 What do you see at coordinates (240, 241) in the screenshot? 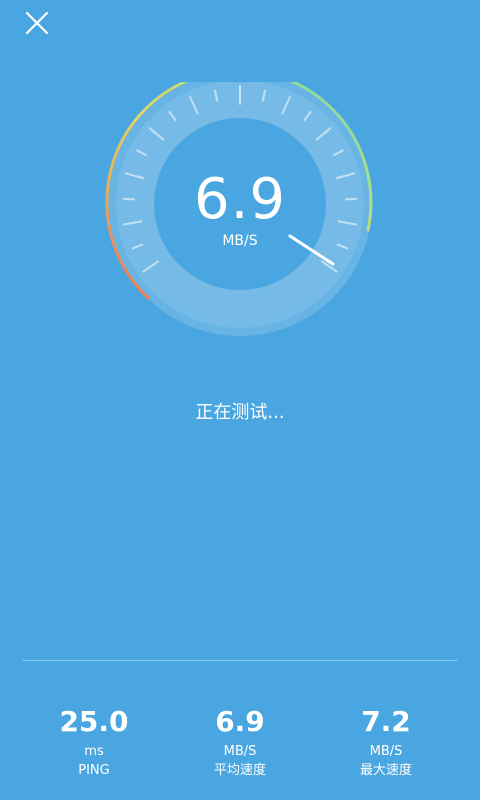
I see `current-speed-unit: MB/S` at bounding box center [240, 241].